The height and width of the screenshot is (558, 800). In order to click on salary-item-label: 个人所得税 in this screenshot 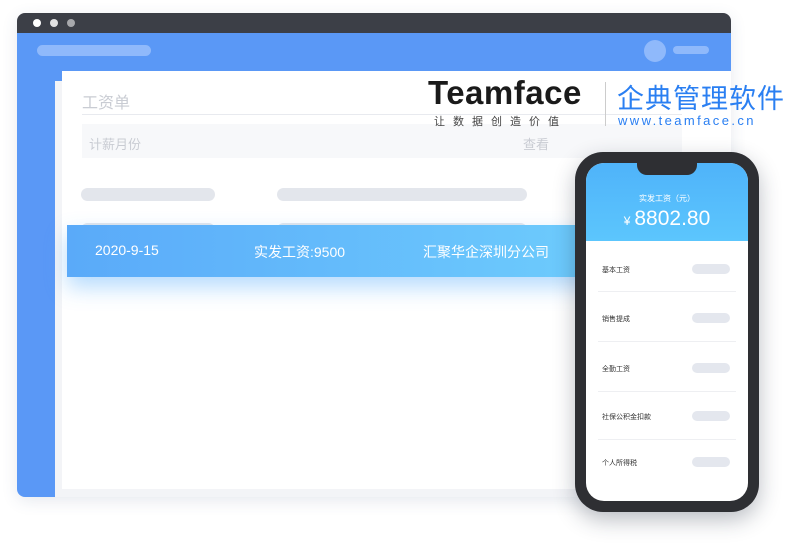, I will do `click(619, 463)`.